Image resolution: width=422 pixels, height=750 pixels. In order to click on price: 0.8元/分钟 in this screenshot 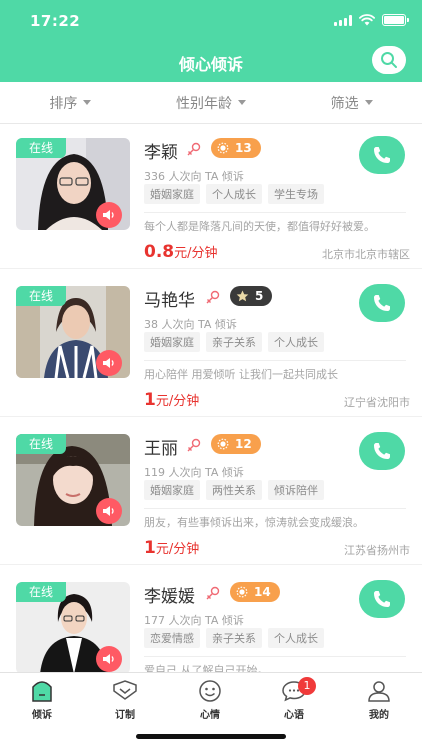, I will do `click(181, 252)`.